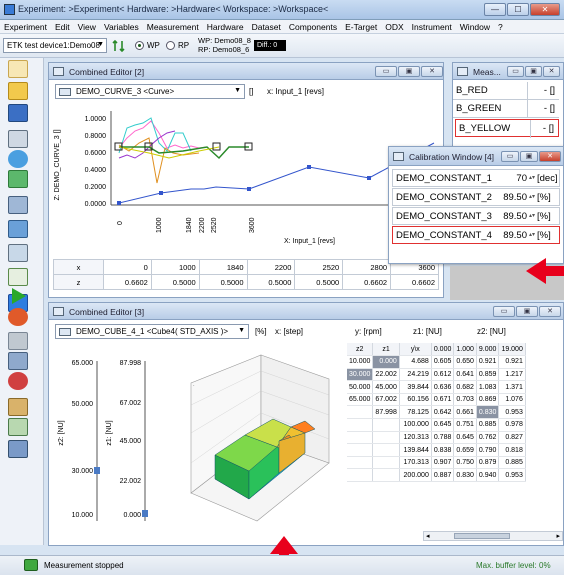  Describe the element at coordinates (443, 450) in the screenshot. I see `table-cell: 0.838` at that location.